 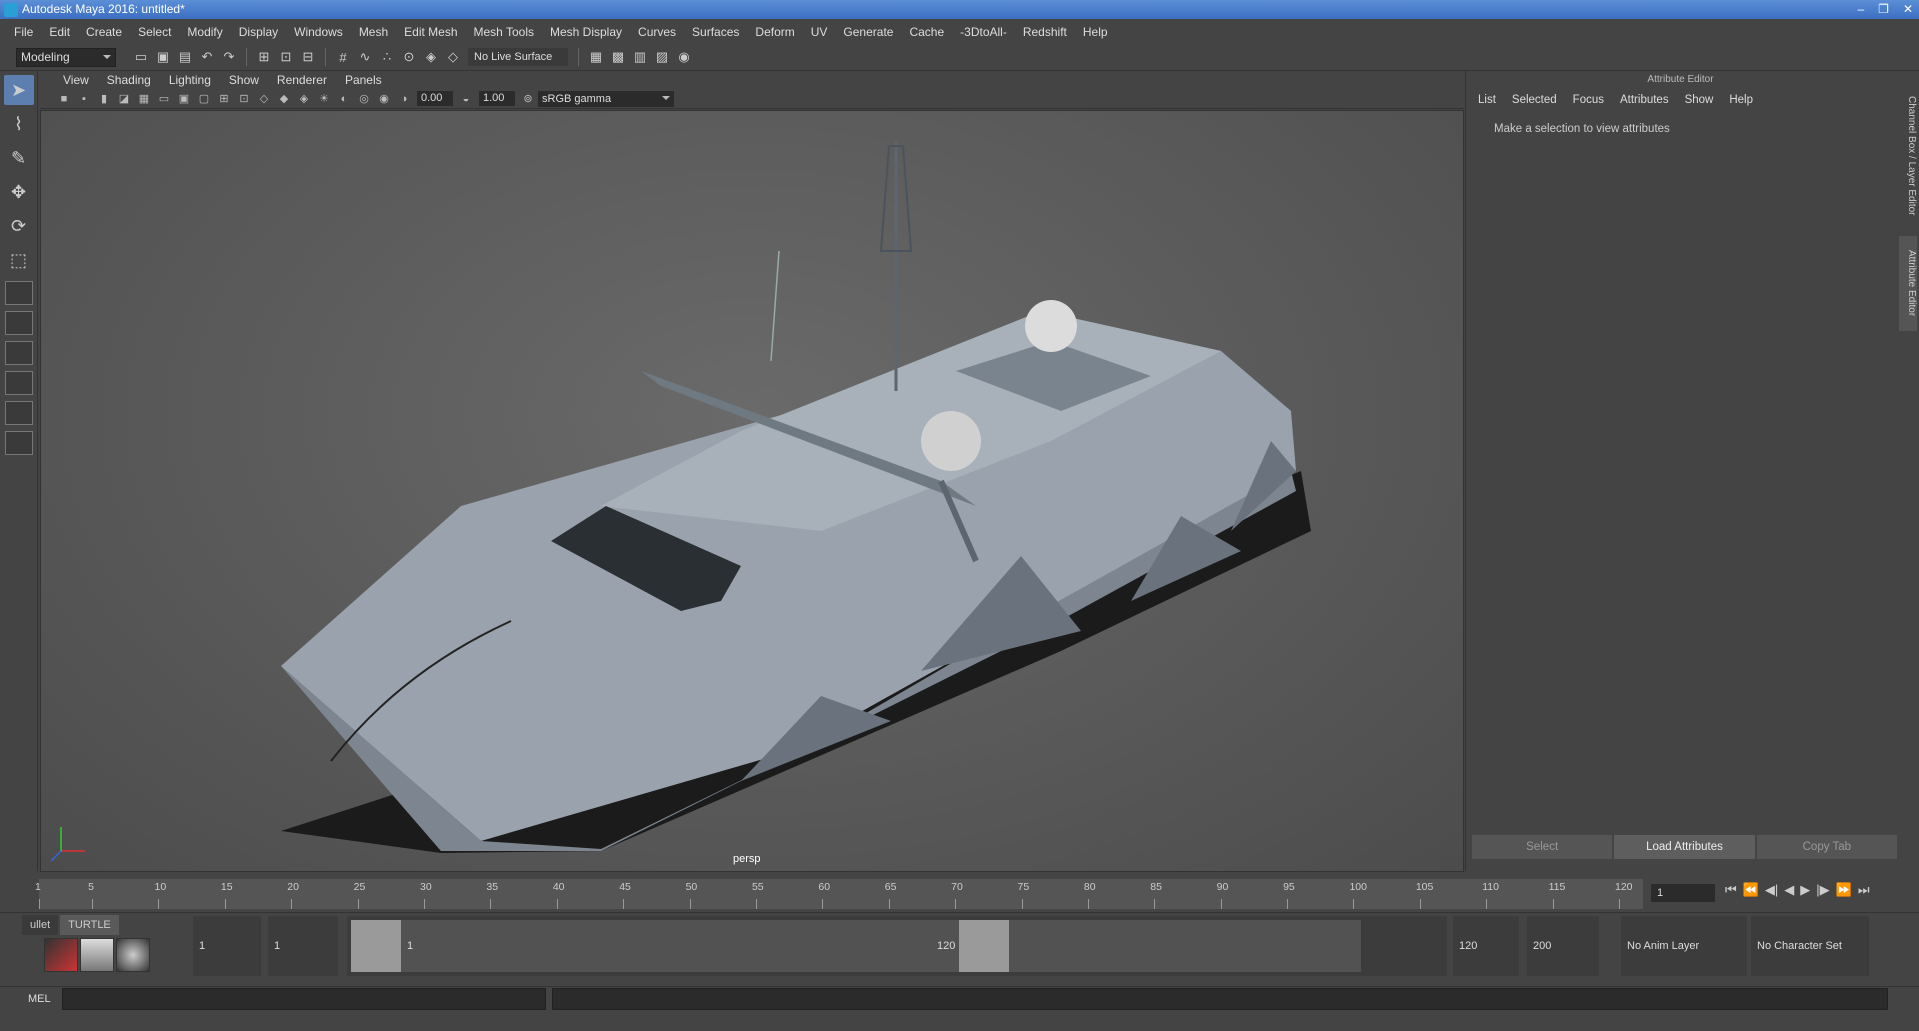 What do you see at coordinates (1644, 100) in the screenshot?
I see `ae-menu-attributes: Attributes` at bounding box center [1644, 100].